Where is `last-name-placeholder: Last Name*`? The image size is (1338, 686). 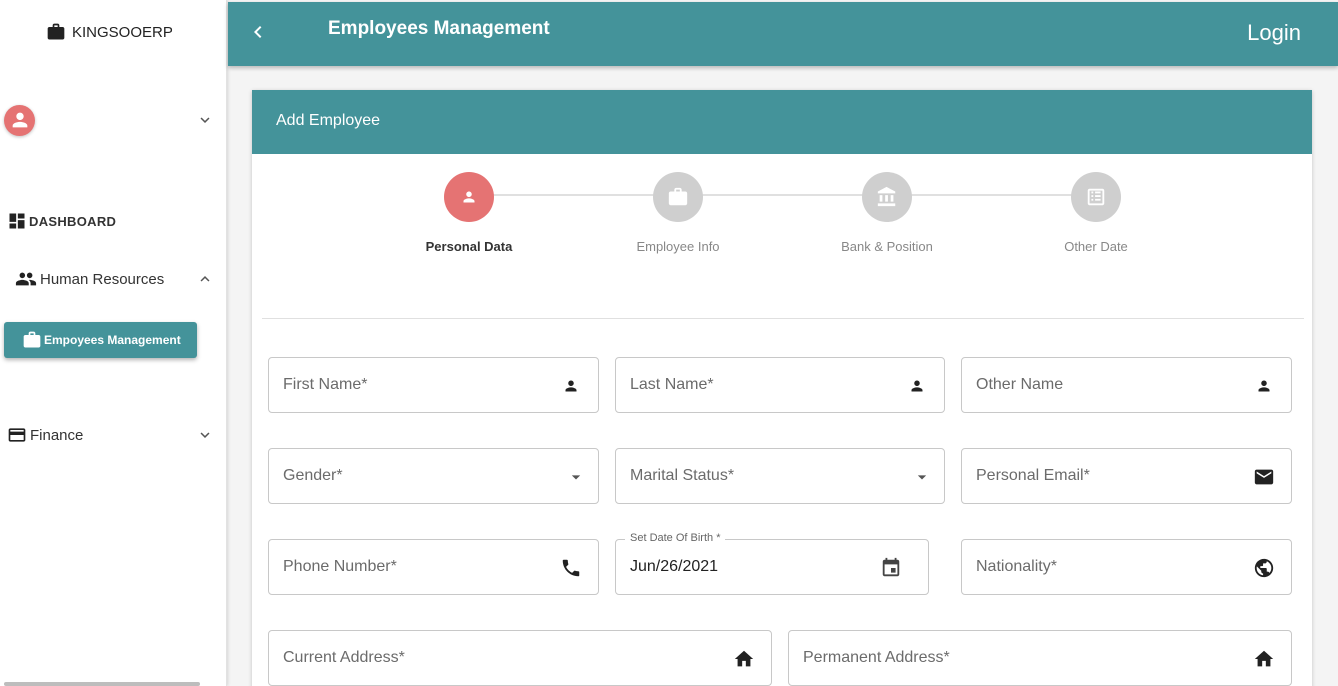 last-name-placeholder: Last Name* is located at coordinates (672, 384).